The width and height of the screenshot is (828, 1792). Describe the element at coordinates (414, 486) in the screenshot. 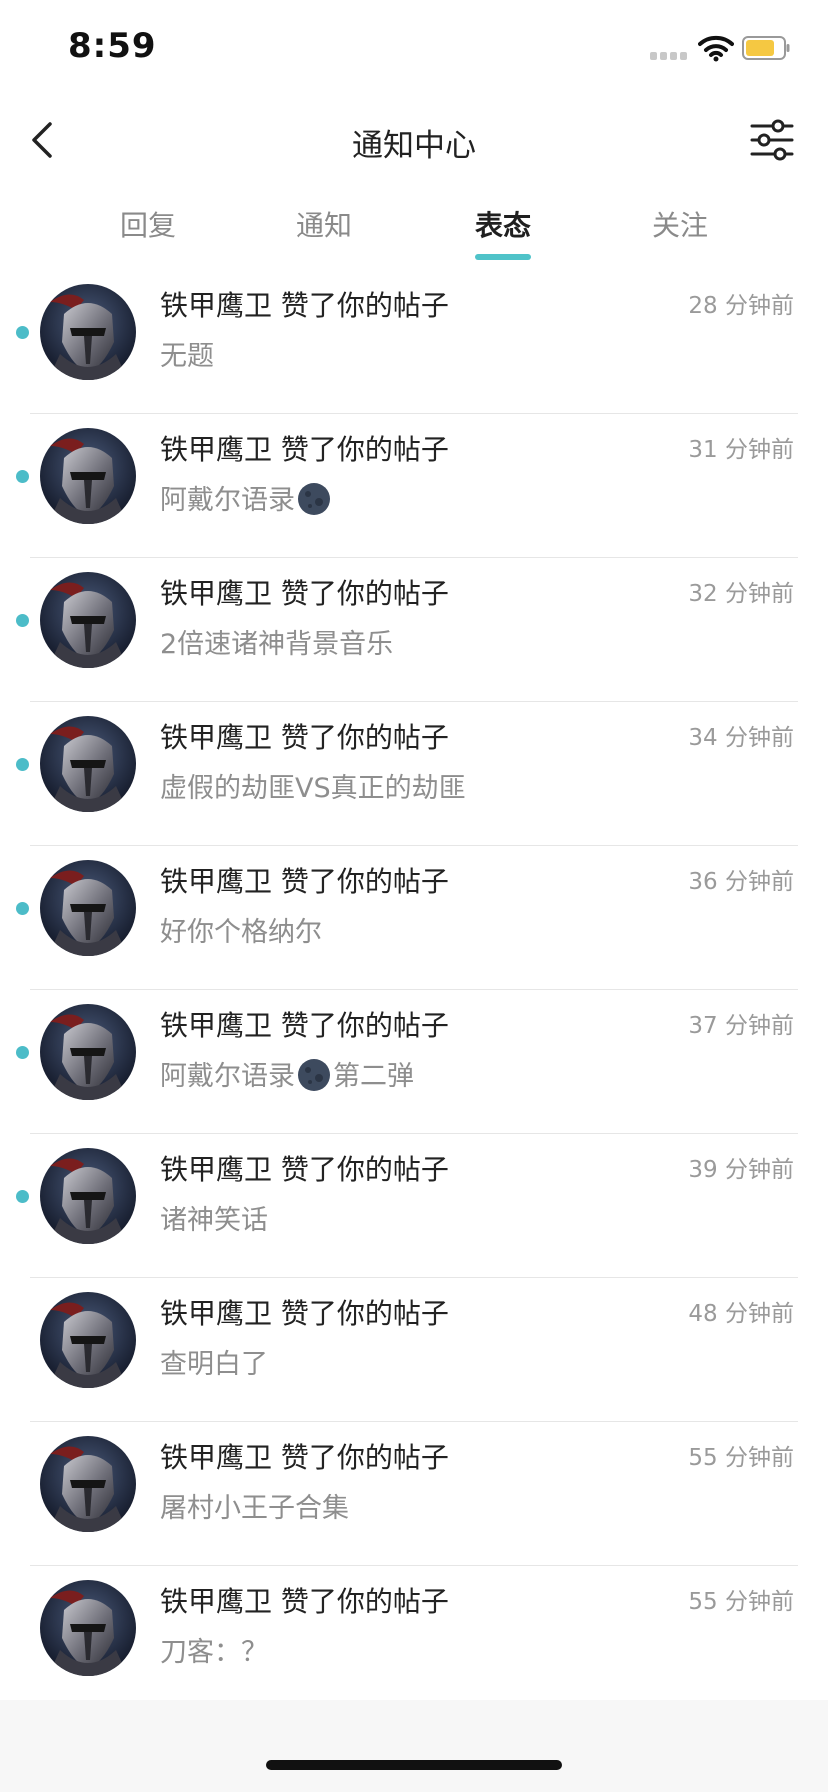

I see `notification-item: 铁甲鹰卫 赞了你的帖子 31 分钟前 阿戴尔语录` at that location.